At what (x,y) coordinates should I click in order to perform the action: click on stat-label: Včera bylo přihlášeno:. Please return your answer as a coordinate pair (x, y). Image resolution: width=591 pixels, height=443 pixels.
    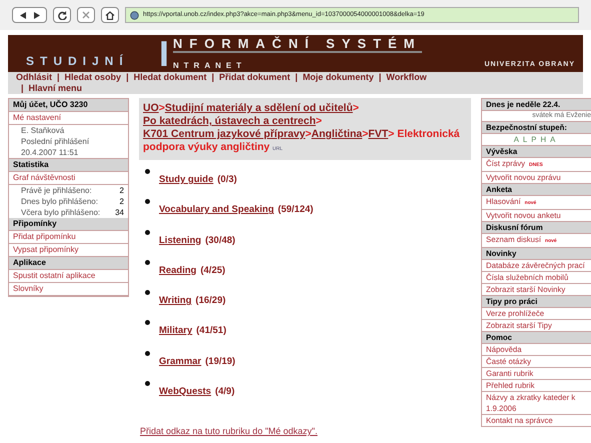
    Looking at the image, I should click on (61, 212).